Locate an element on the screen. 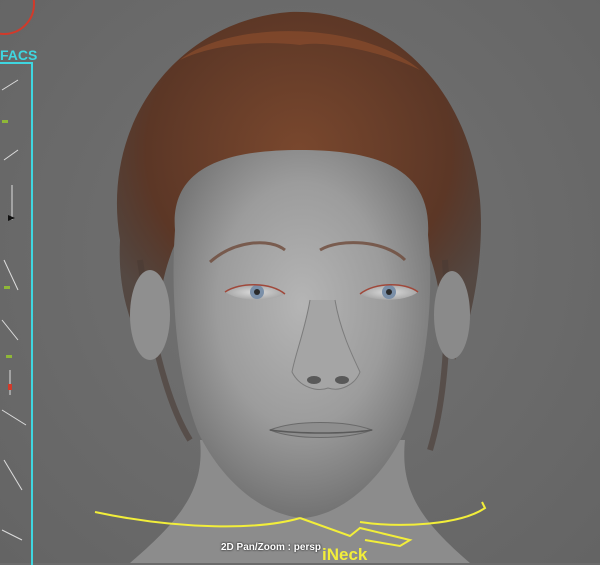  neck-control-label: iNeck is located at coordinates (345, 554).